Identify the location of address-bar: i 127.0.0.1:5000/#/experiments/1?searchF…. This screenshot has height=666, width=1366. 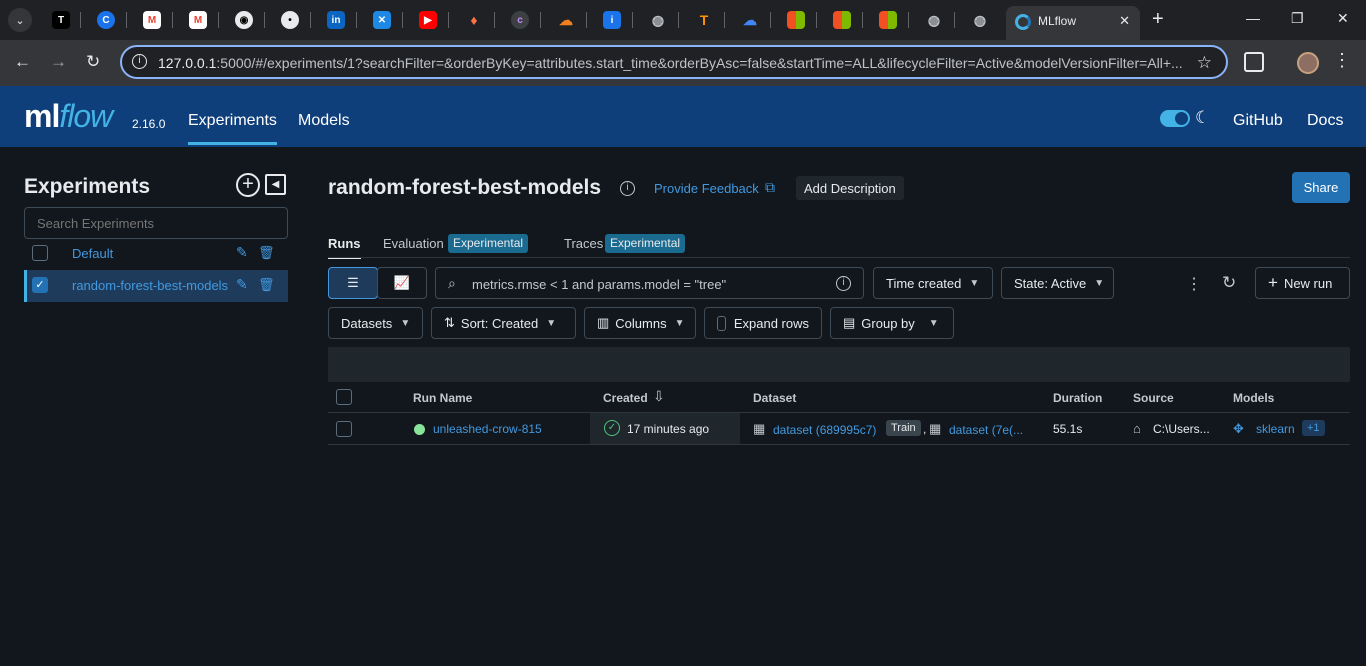
(674, 62).